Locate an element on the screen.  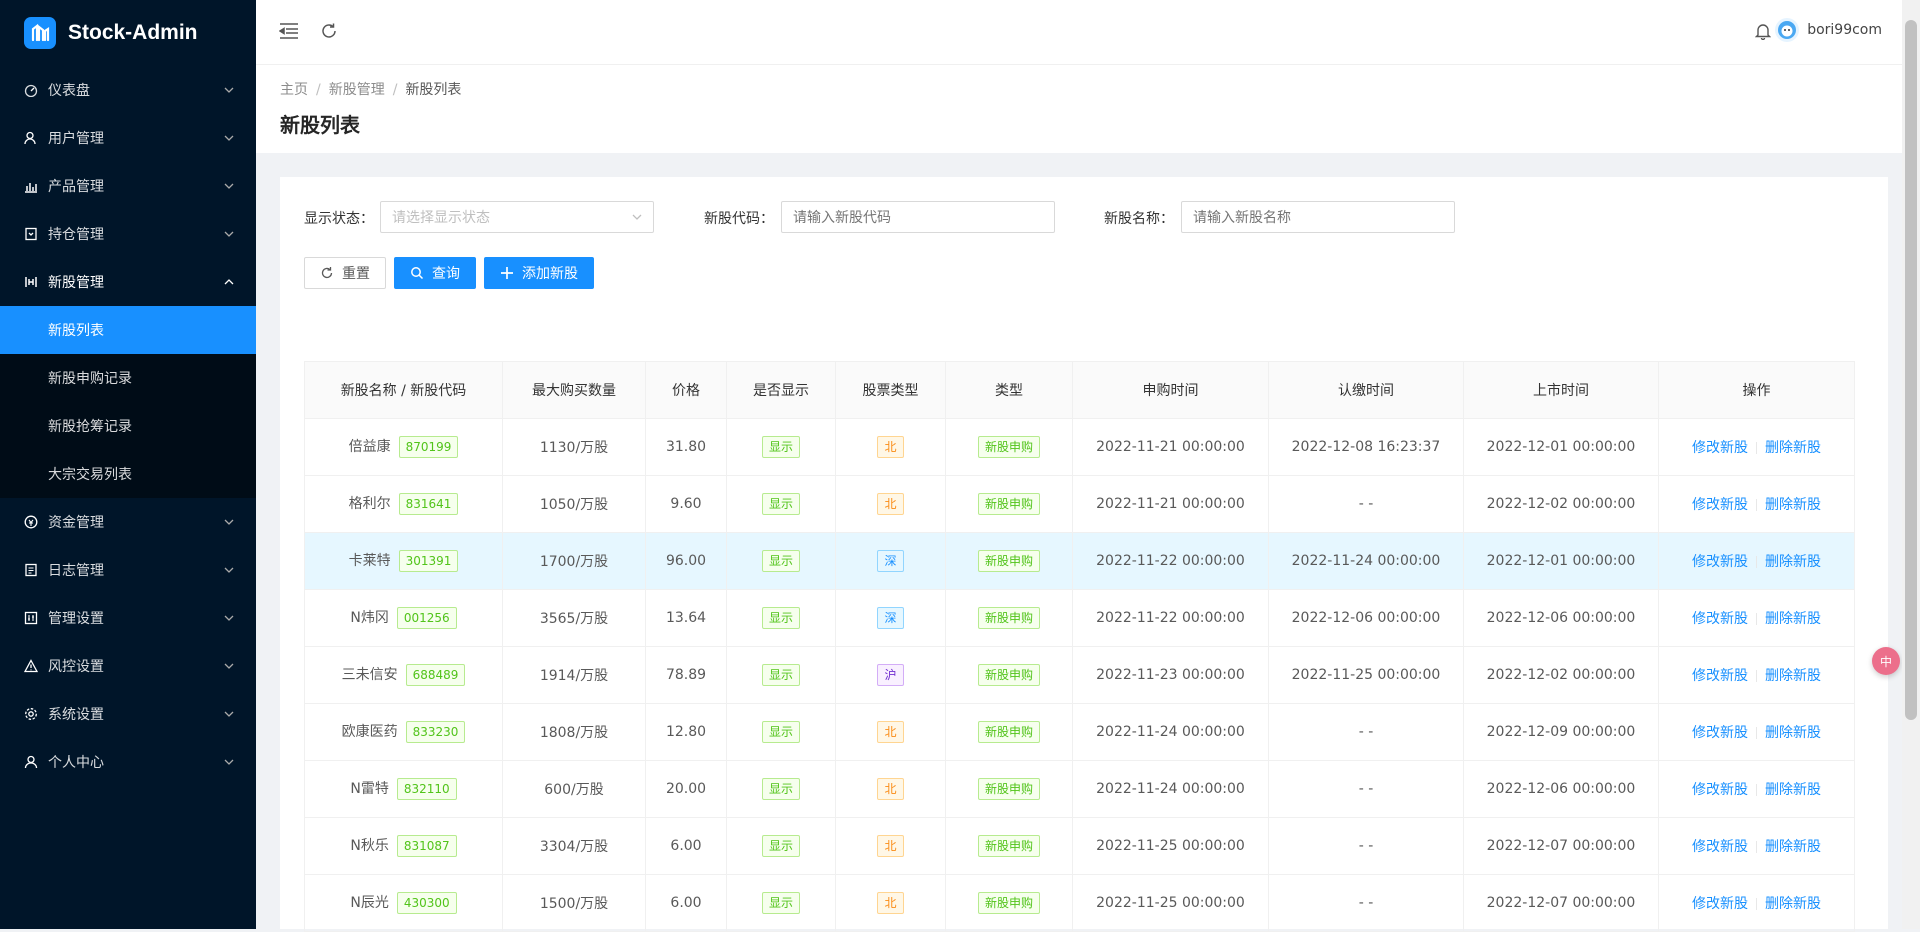
table-cell: N雷特 832110 is located at coordinates (403, 789).